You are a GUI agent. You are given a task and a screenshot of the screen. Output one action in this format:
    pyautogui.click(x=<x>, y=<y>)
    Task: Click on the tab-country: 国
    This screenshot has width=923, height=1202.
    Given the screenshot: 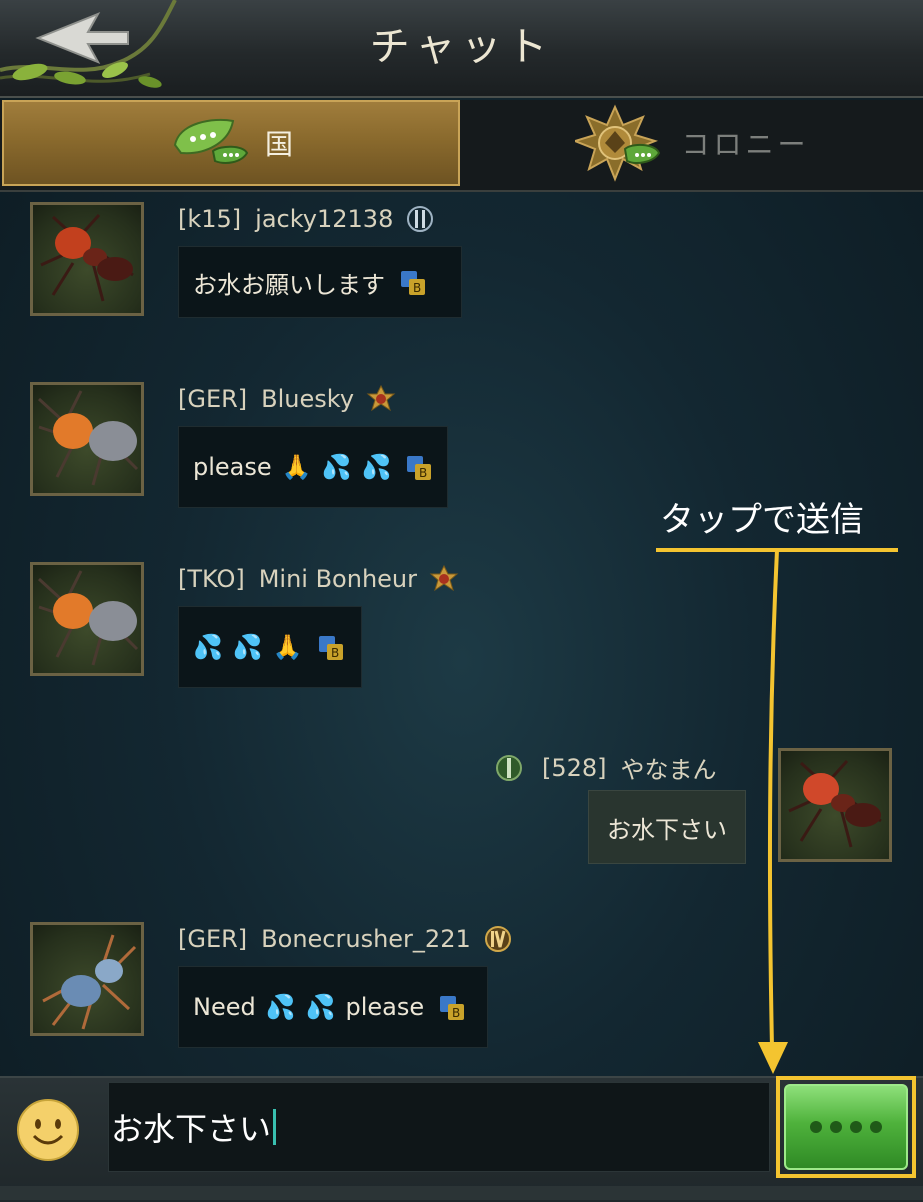 What is the action you would take?
    pyautogui.click(x=231, y=143)
    